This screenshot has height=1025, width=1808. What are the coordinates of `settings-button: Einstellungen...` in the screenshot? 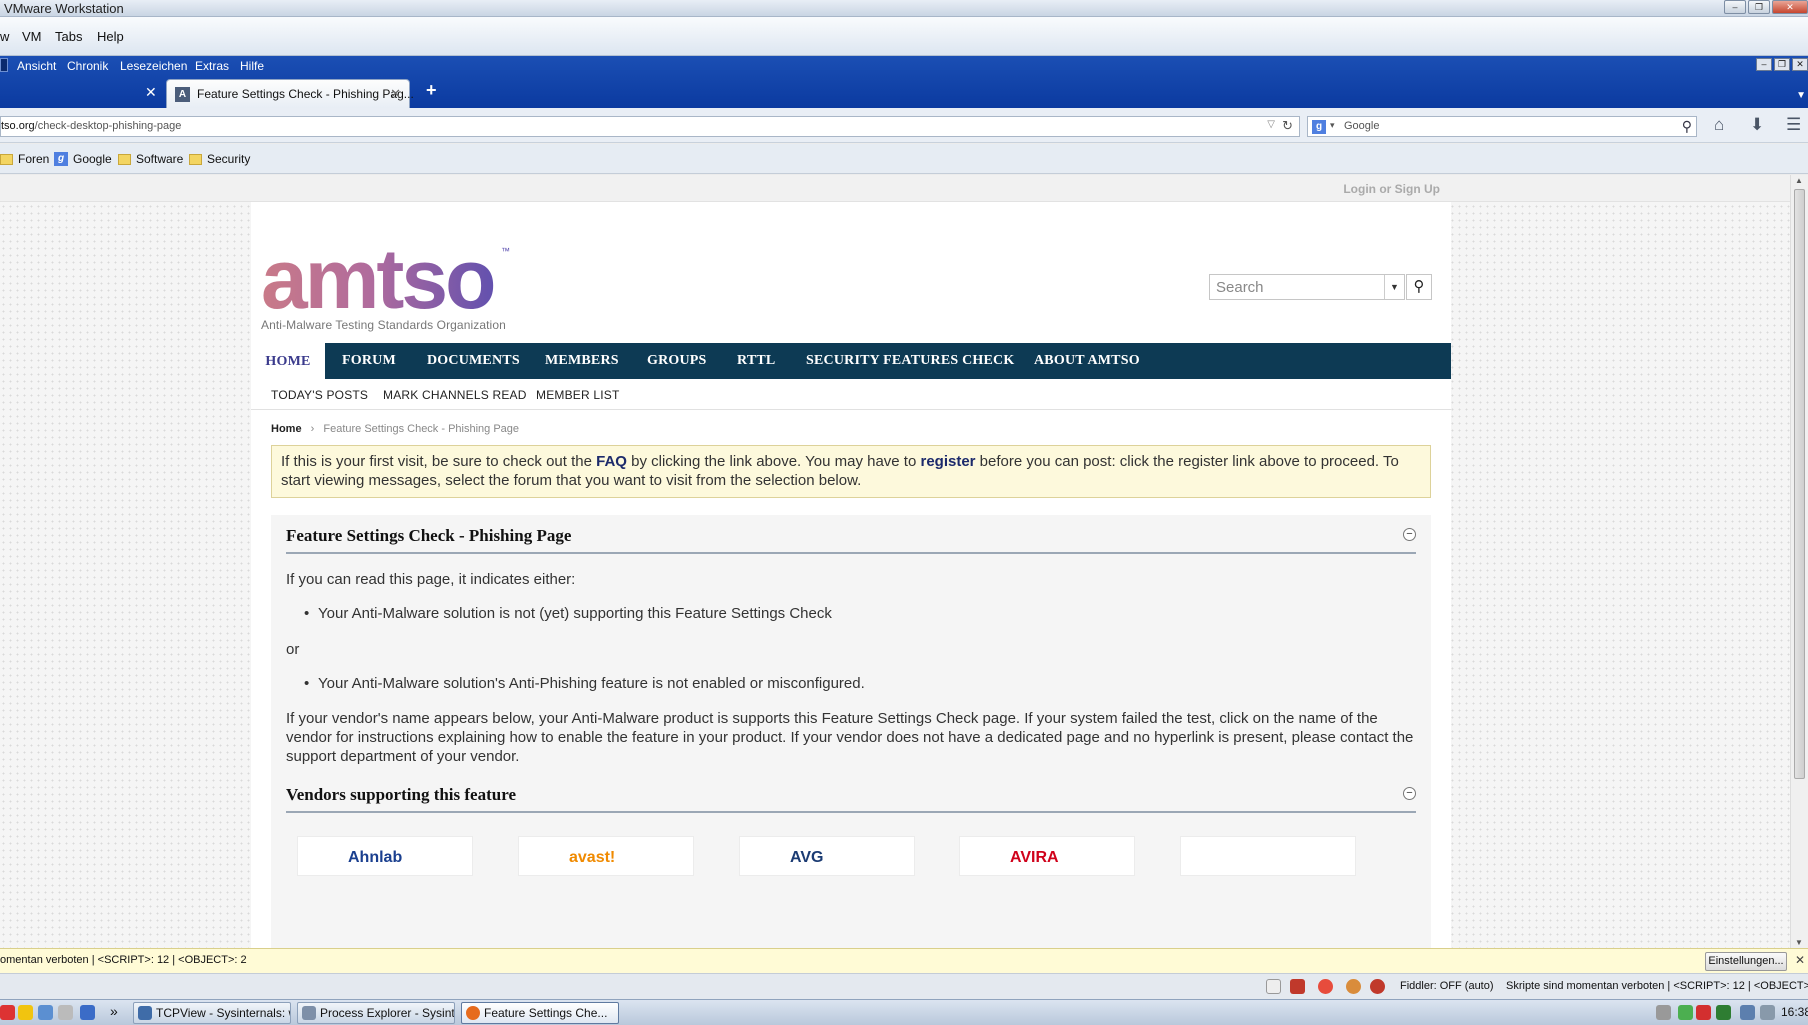 It's located at (1746, 961).